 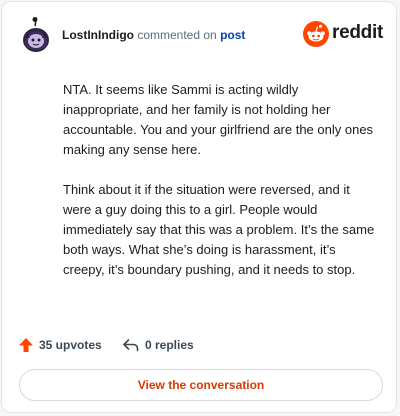 What do you see at coordinates (98, 35) in the screenshot?
I see `username-link: LostInIndigo` at bounding box center [98, 35].